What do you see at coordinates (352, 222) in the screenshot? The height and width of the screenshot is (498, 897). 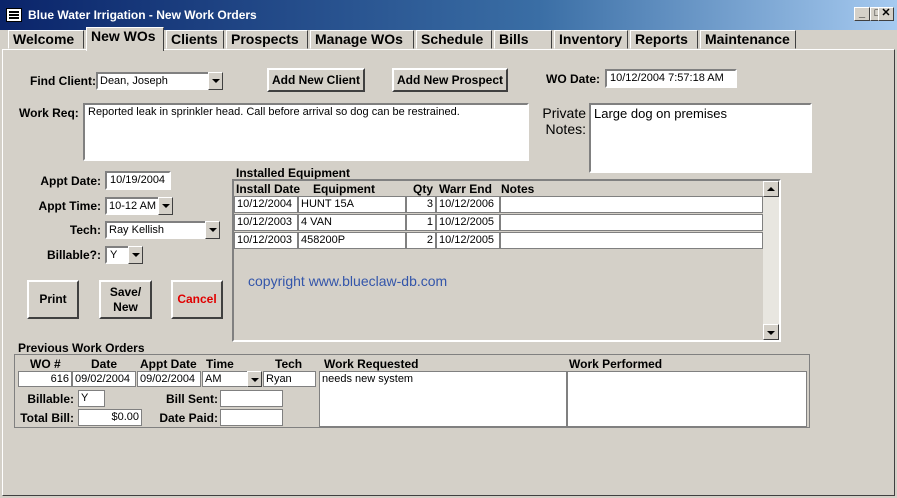 I see `equipment-cell: 4 VAN` at bounding box center [352, 222].